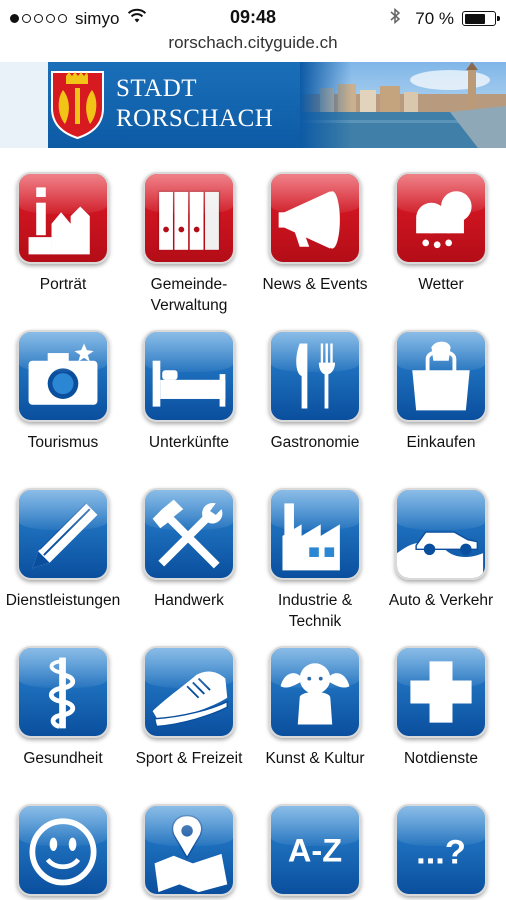  I want to click on tile-label: Einkaufen, so click(441, 442).